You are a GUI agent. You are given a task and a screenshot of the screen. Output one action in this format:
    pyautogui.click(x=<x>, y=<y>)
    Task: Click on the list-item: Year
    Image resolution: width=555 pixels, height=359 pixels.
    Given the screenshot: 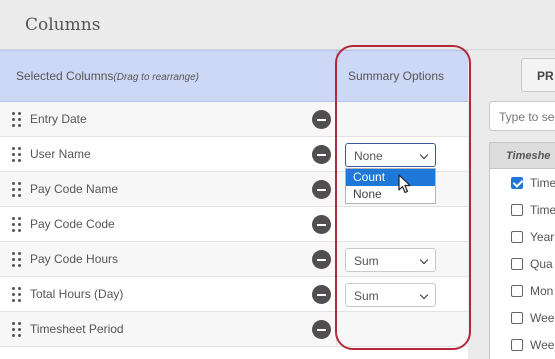 What is the action you would take?
    pyautogui.click(x=522, y=236)
    